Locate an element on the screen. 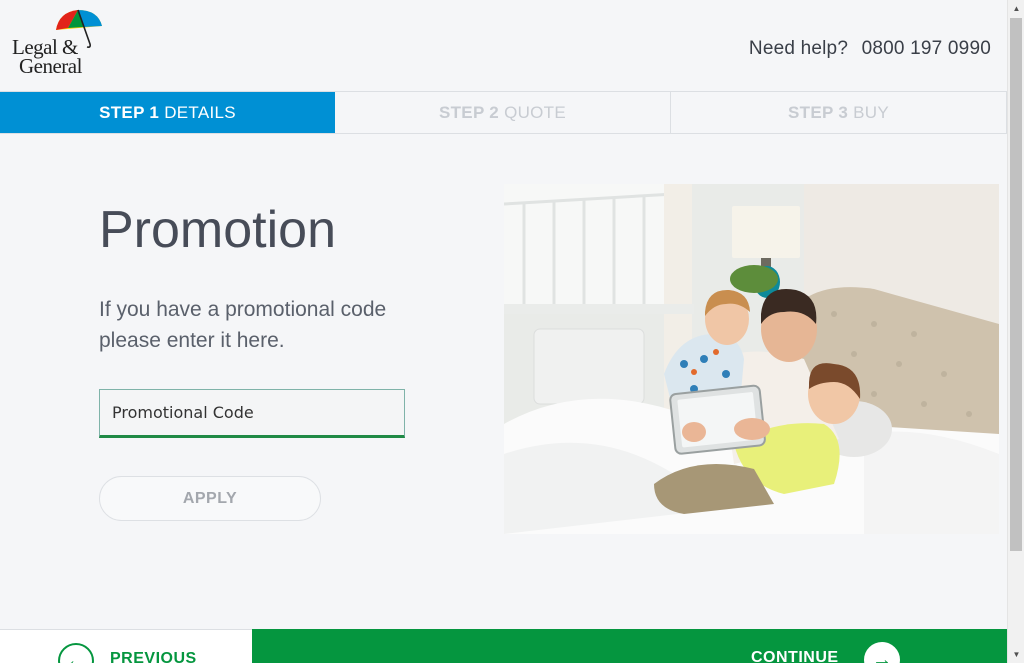  page-title: Promotion is located at coordinates (217, 230).